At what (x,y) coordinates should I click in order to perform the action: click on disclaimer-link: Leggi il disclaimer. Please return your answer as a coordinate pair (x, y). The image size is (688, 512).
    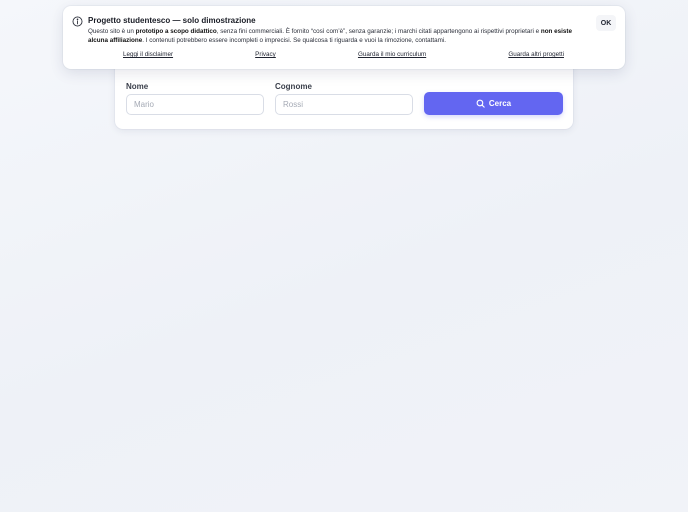
    Looking at the image, I should click on (148, 54).